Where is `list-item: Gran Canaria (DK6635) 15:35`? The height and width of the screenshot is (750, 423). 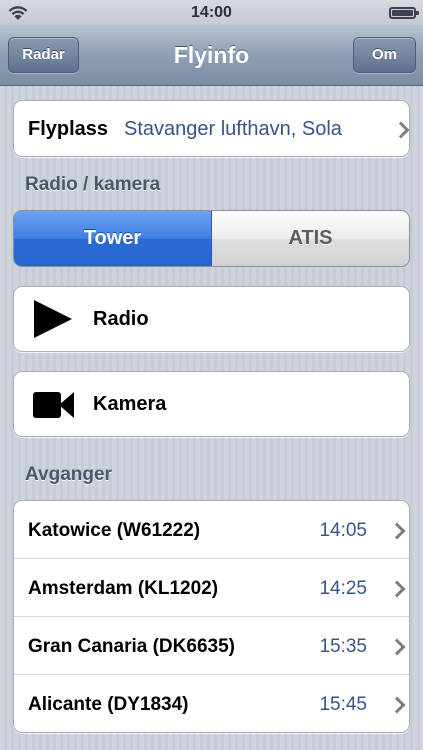 list-item: Gran Canaria (DK6635) 15:35 is located at coordinates (211, 646).